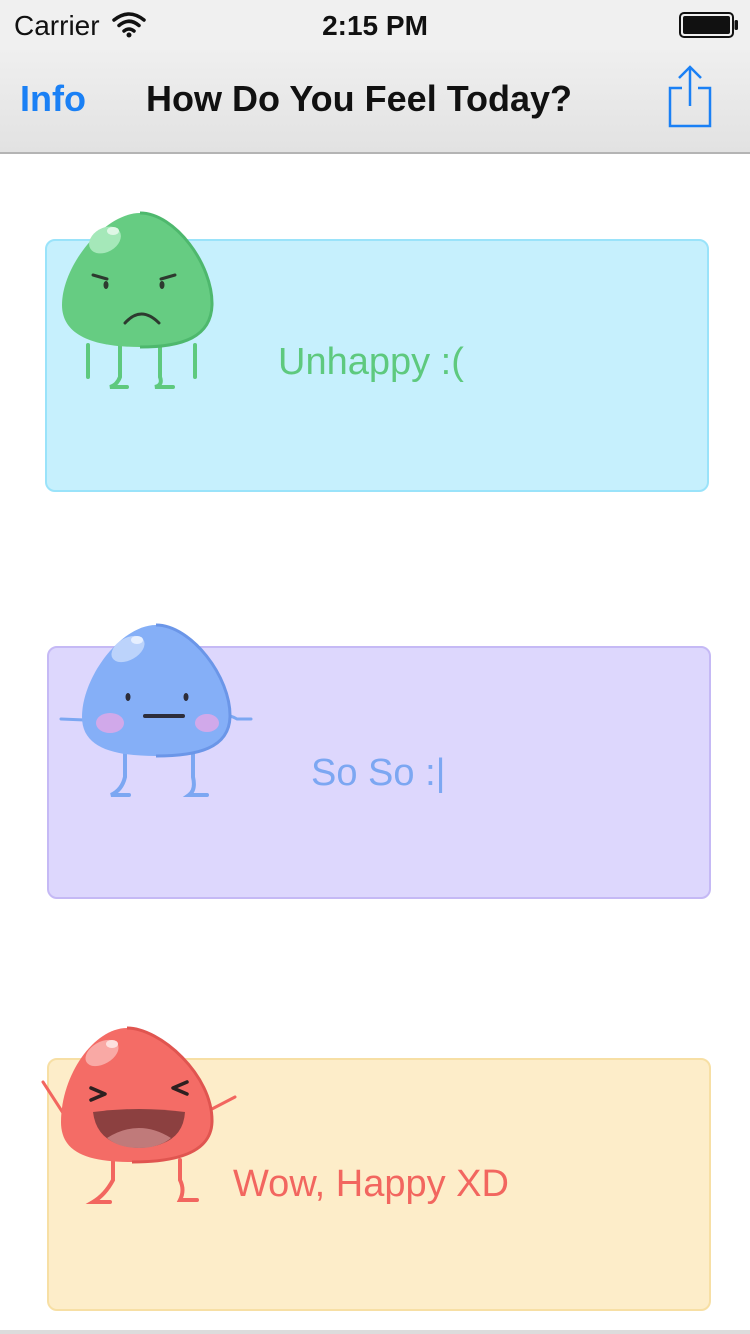 This screenshot has height=1334, width=750. What do you see at coordinates (359, 98) in the screenshot?
I see `page-title: How Do You Feel Today?` at bounding box center [359, 98].